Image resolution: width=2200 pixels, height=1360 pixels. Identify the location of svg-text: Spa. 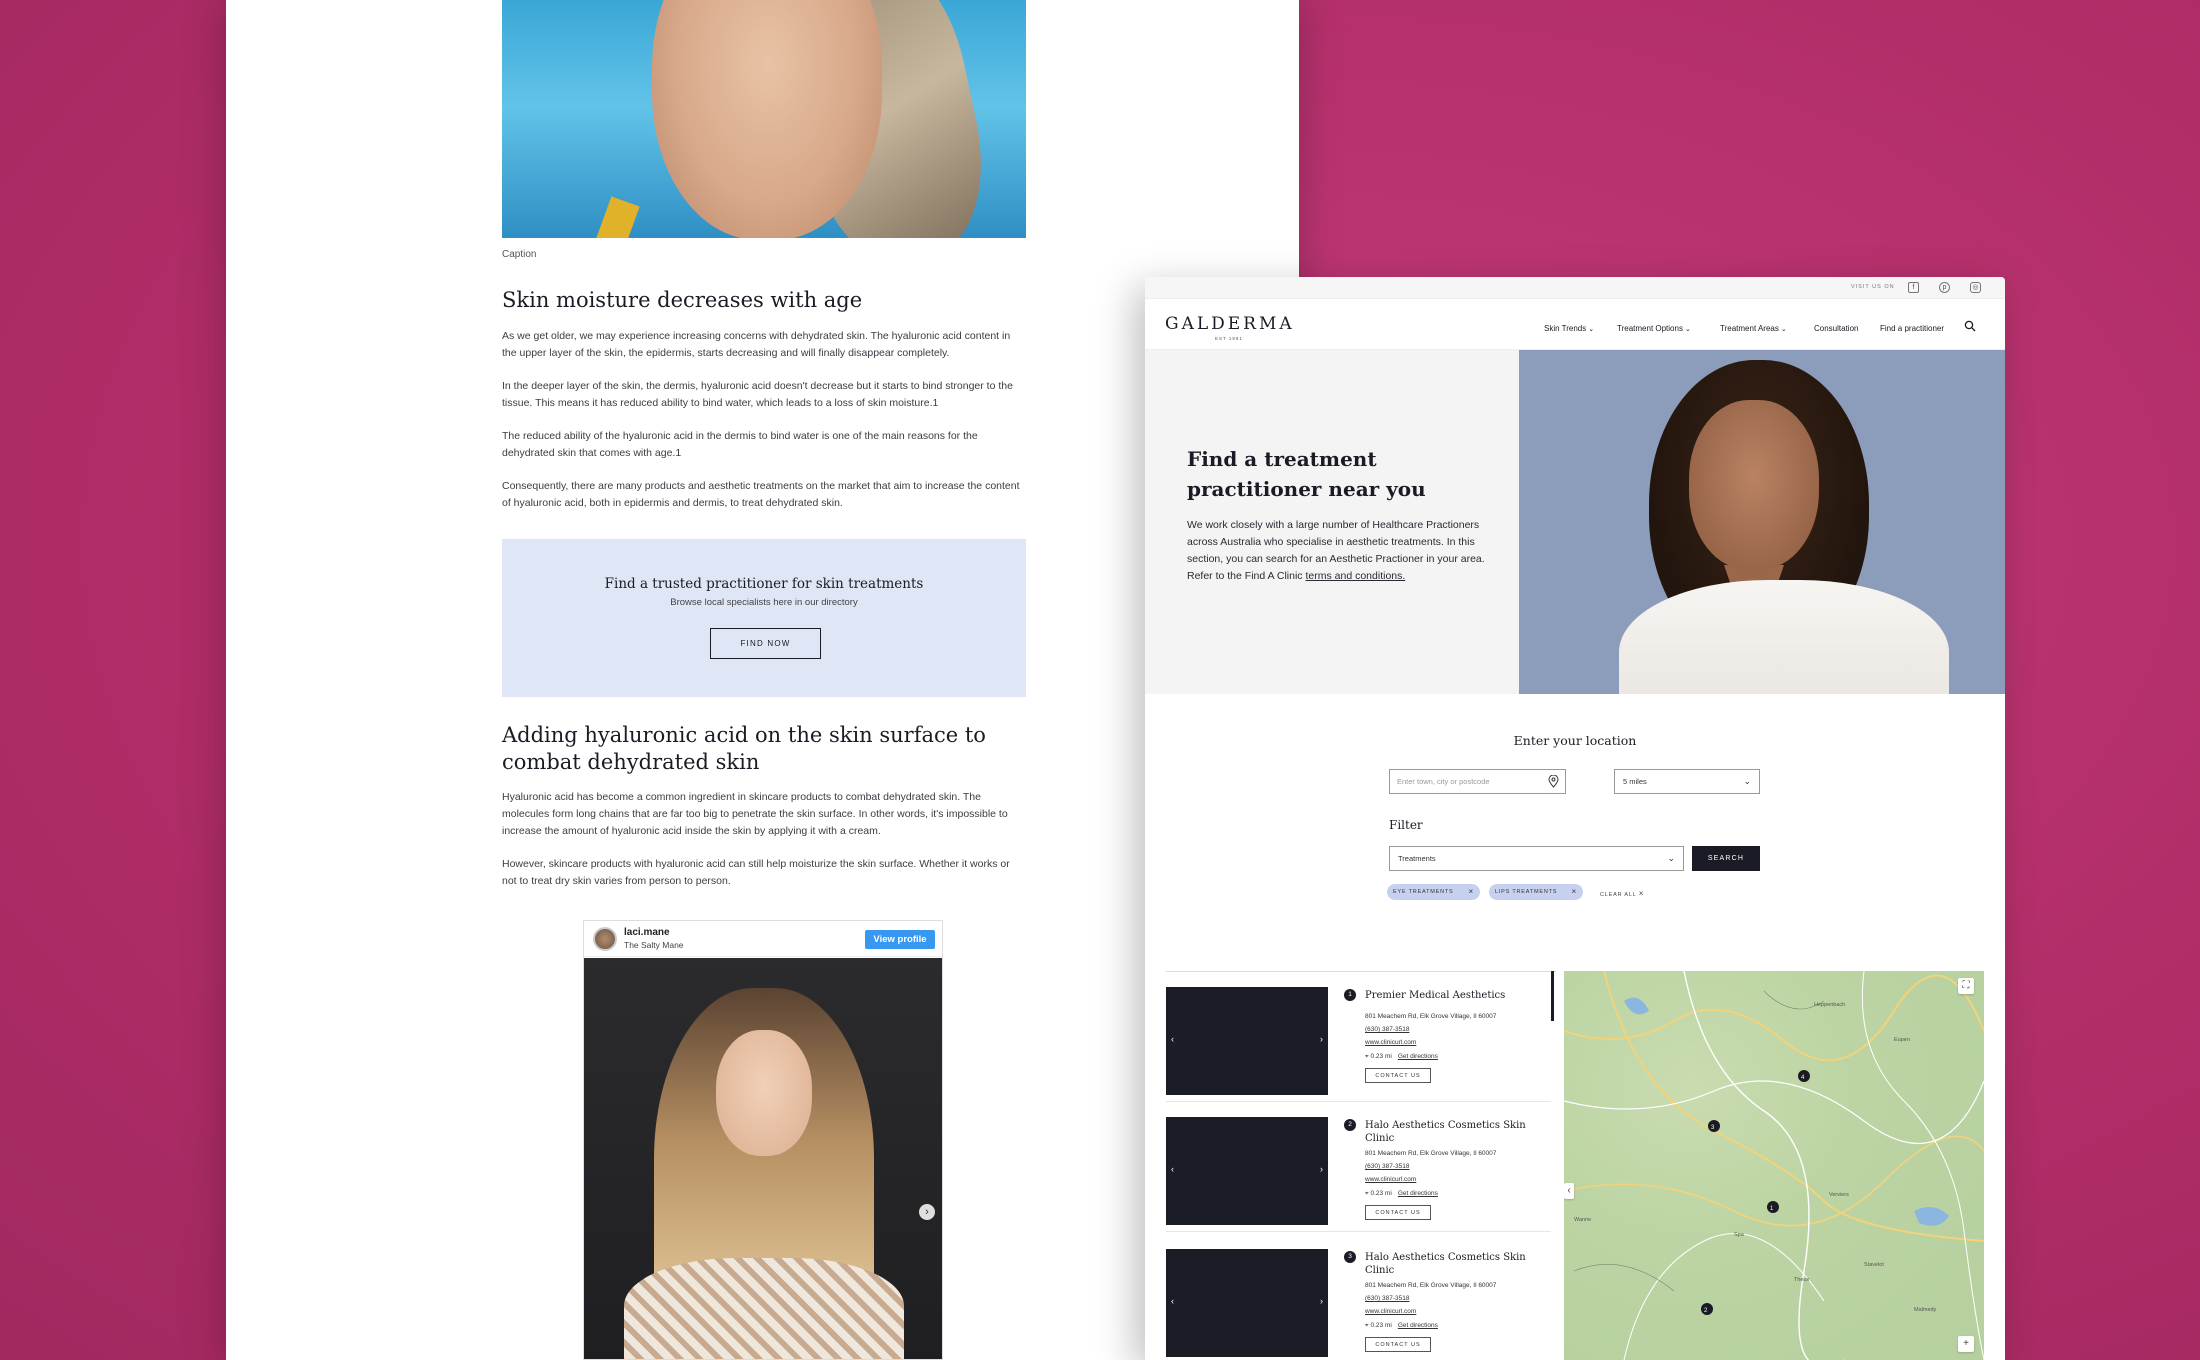
(1739, 1235).